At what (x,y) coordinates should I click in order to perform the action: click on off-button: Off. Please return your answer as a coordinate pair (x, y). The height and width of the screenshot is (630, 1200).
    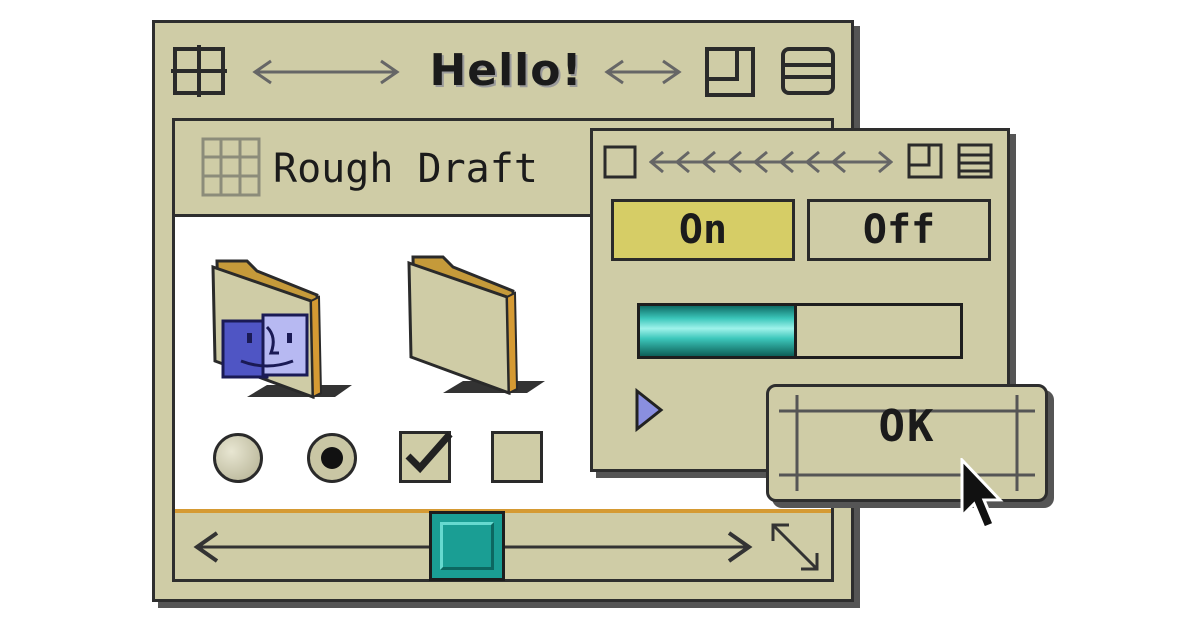
    Looking at the image, I should click on (899, 230).